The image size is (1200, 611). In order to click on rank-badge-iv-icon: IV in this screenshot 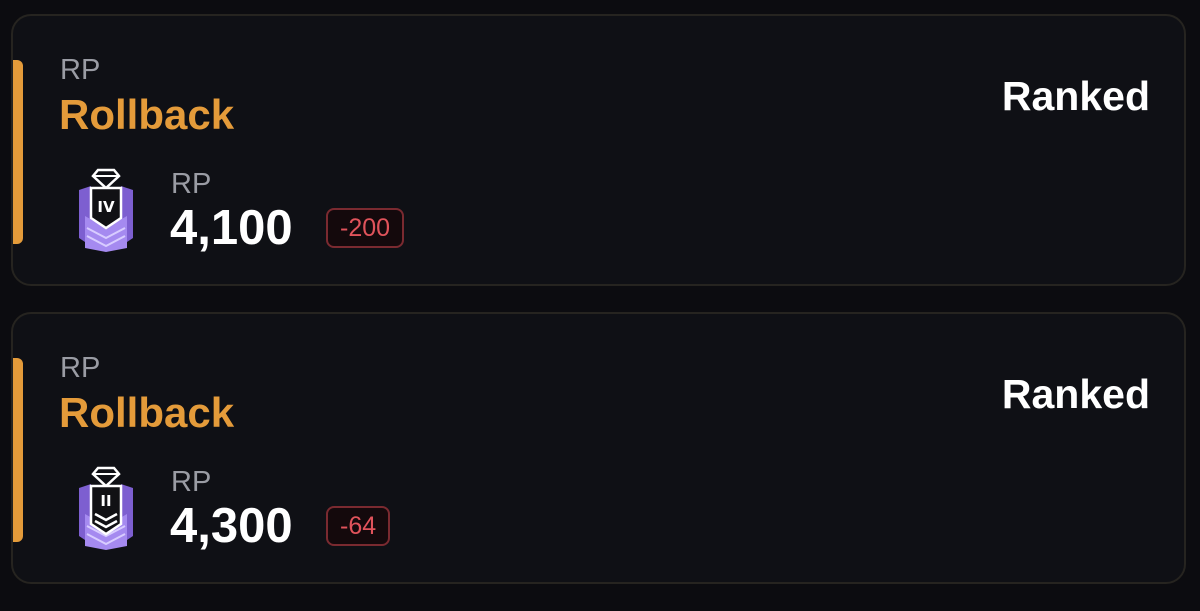, I will do `click(106, 210)`.